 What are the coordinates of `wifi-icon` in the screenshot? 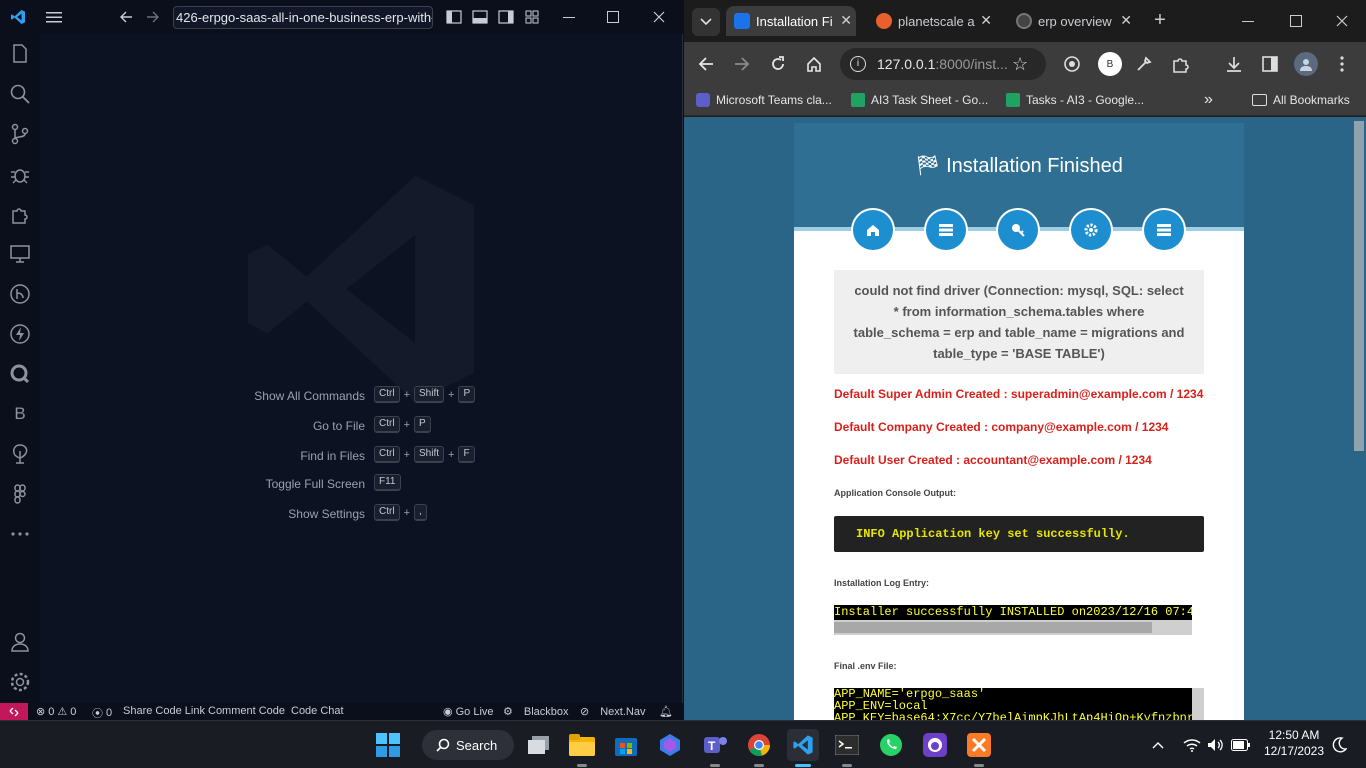 It's located at (1192, 745).